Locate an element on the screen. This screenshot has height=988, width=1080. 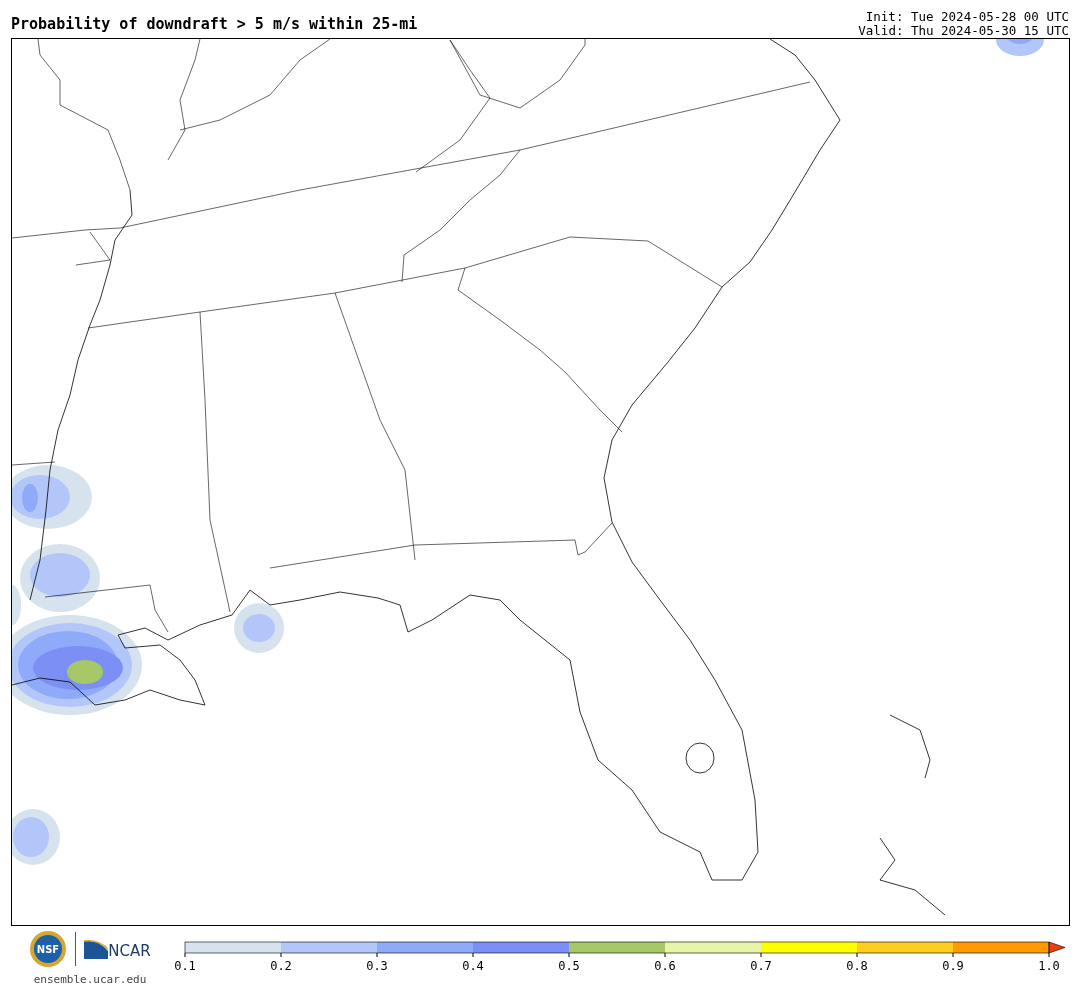
tick-label: 0.6 is located at coordinates (665, 966).